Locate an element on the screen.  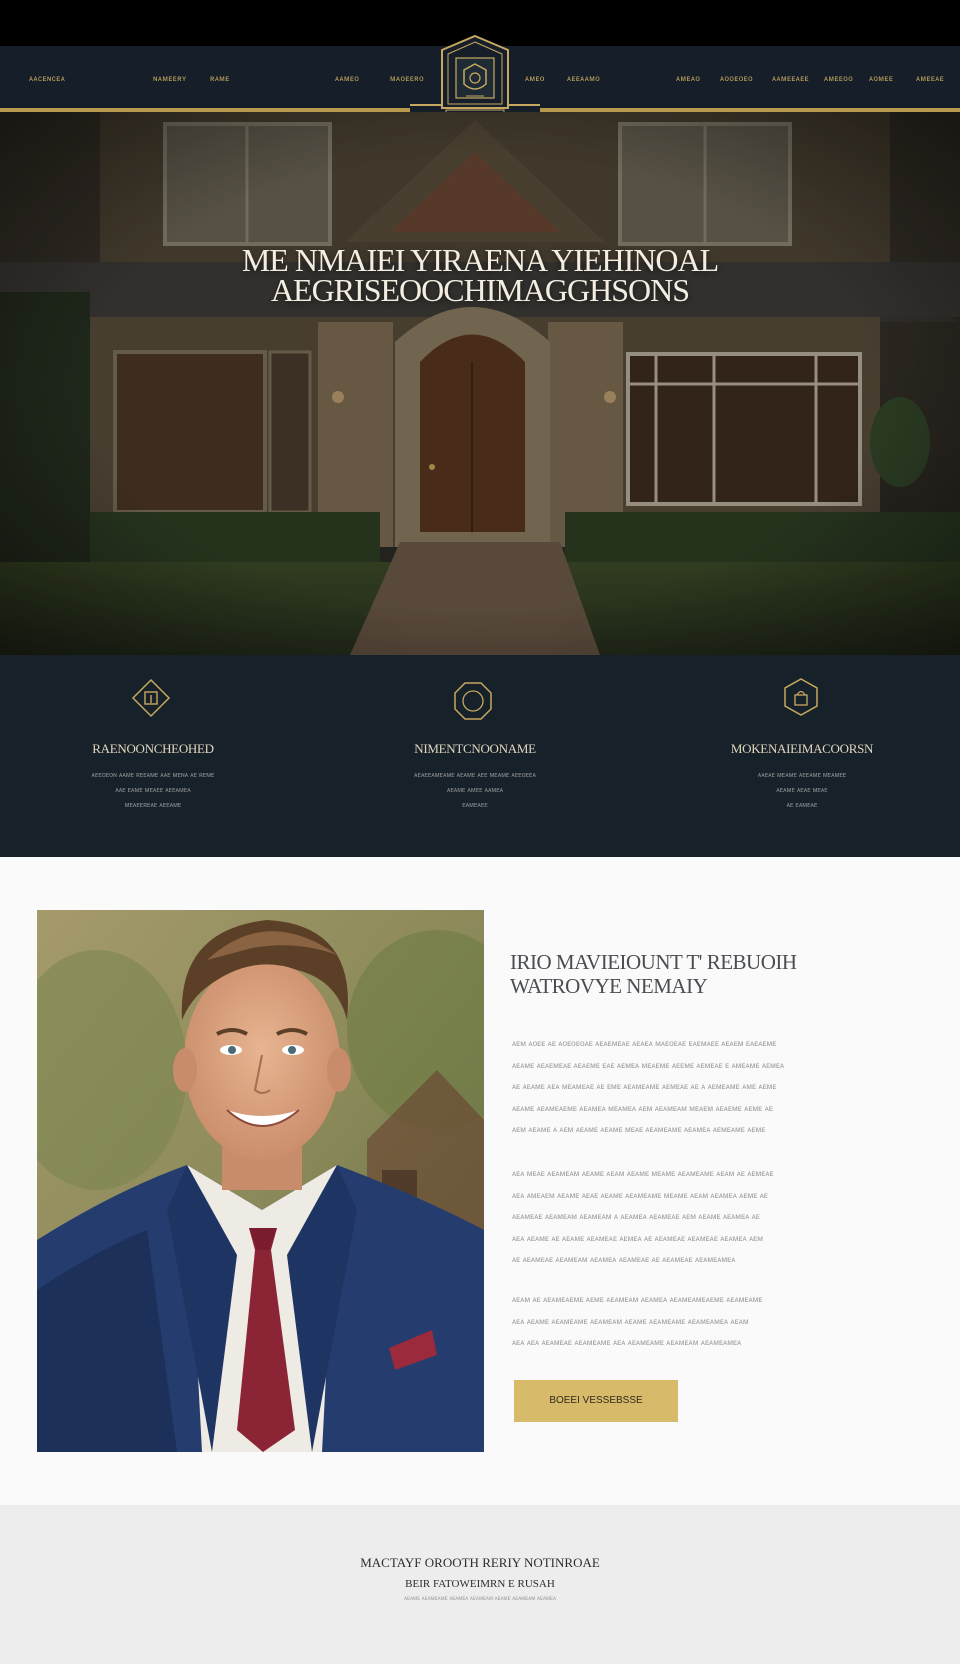
nav-item: ᴀᴏᴍᴇᴇ is located at coordinates (881, 78).